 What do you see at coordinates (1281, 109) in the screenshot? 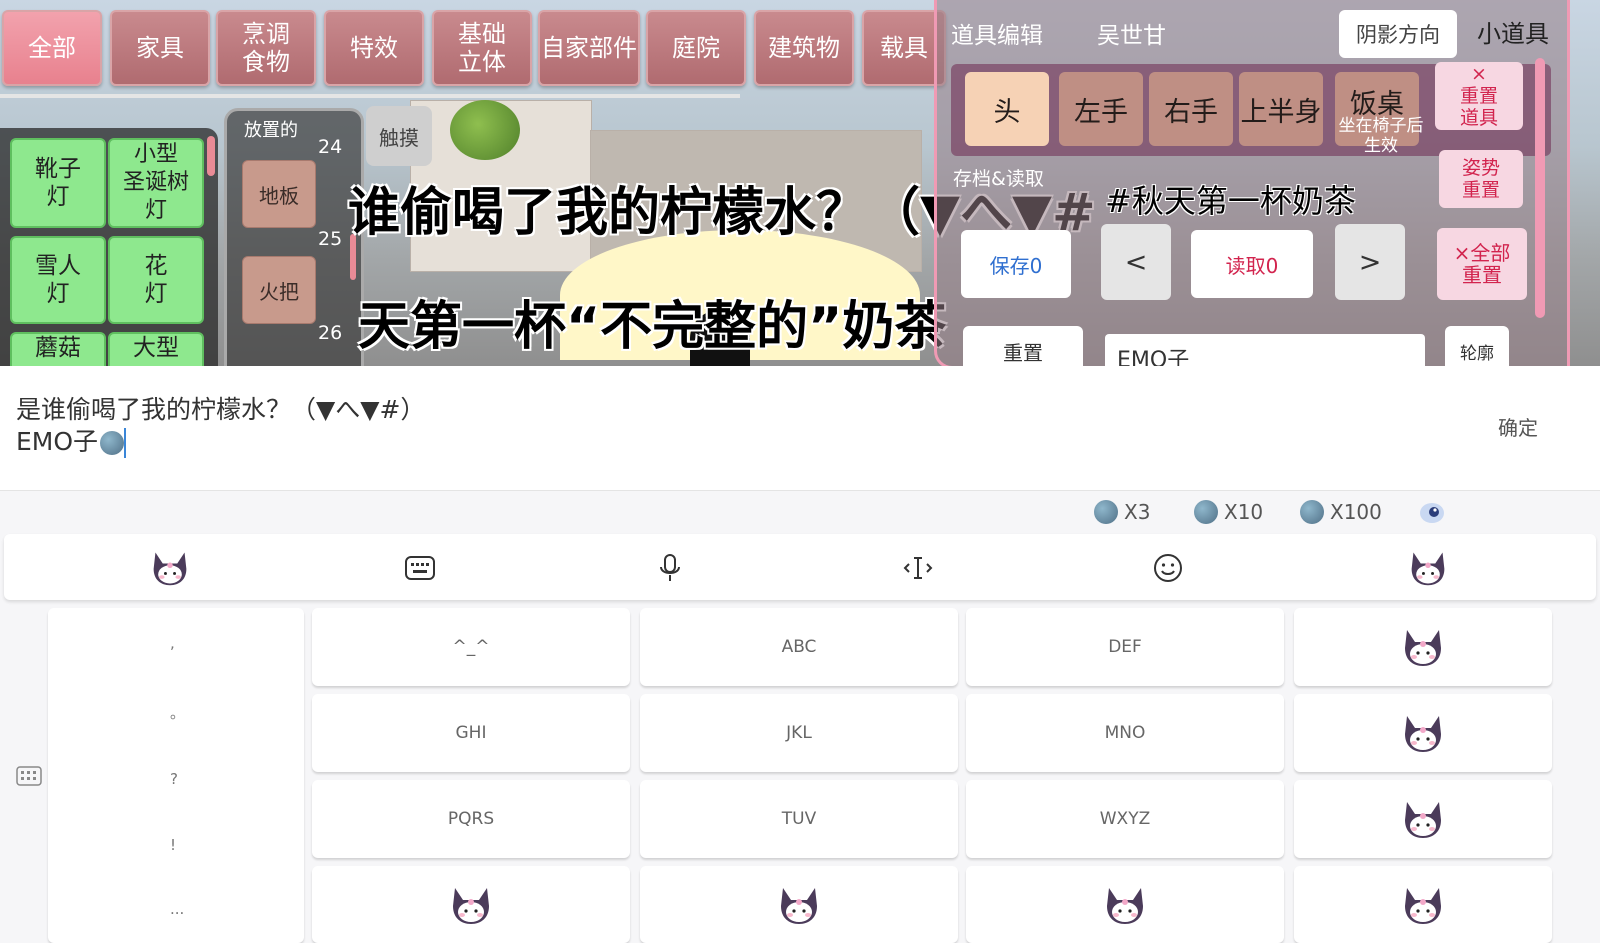
I see `part-upper-body-button: 上半身` at bounding box center [1281, 109].